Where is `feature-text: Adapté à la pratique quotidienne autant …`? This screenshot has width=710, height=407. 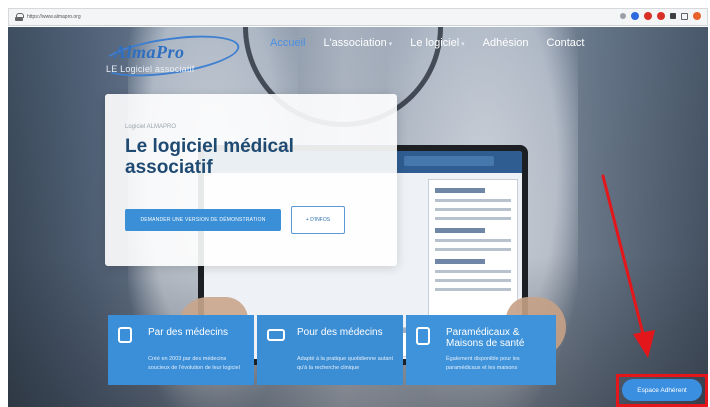
feature-text: Adapté à la pratique quotidienne autant … is located at coordinates (345, 363).